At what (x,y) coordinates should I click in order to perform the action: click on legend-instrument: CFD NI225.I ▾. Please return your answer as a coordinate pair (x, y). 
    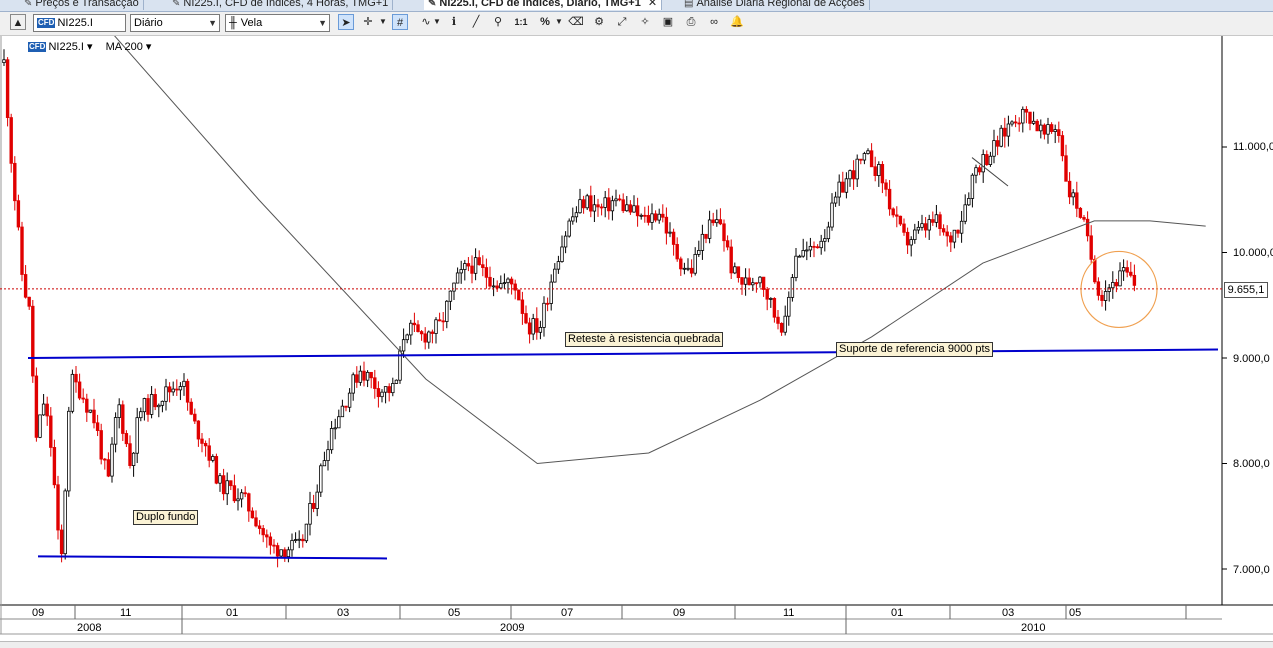
    Looking at the image, I should click on (60, 47).